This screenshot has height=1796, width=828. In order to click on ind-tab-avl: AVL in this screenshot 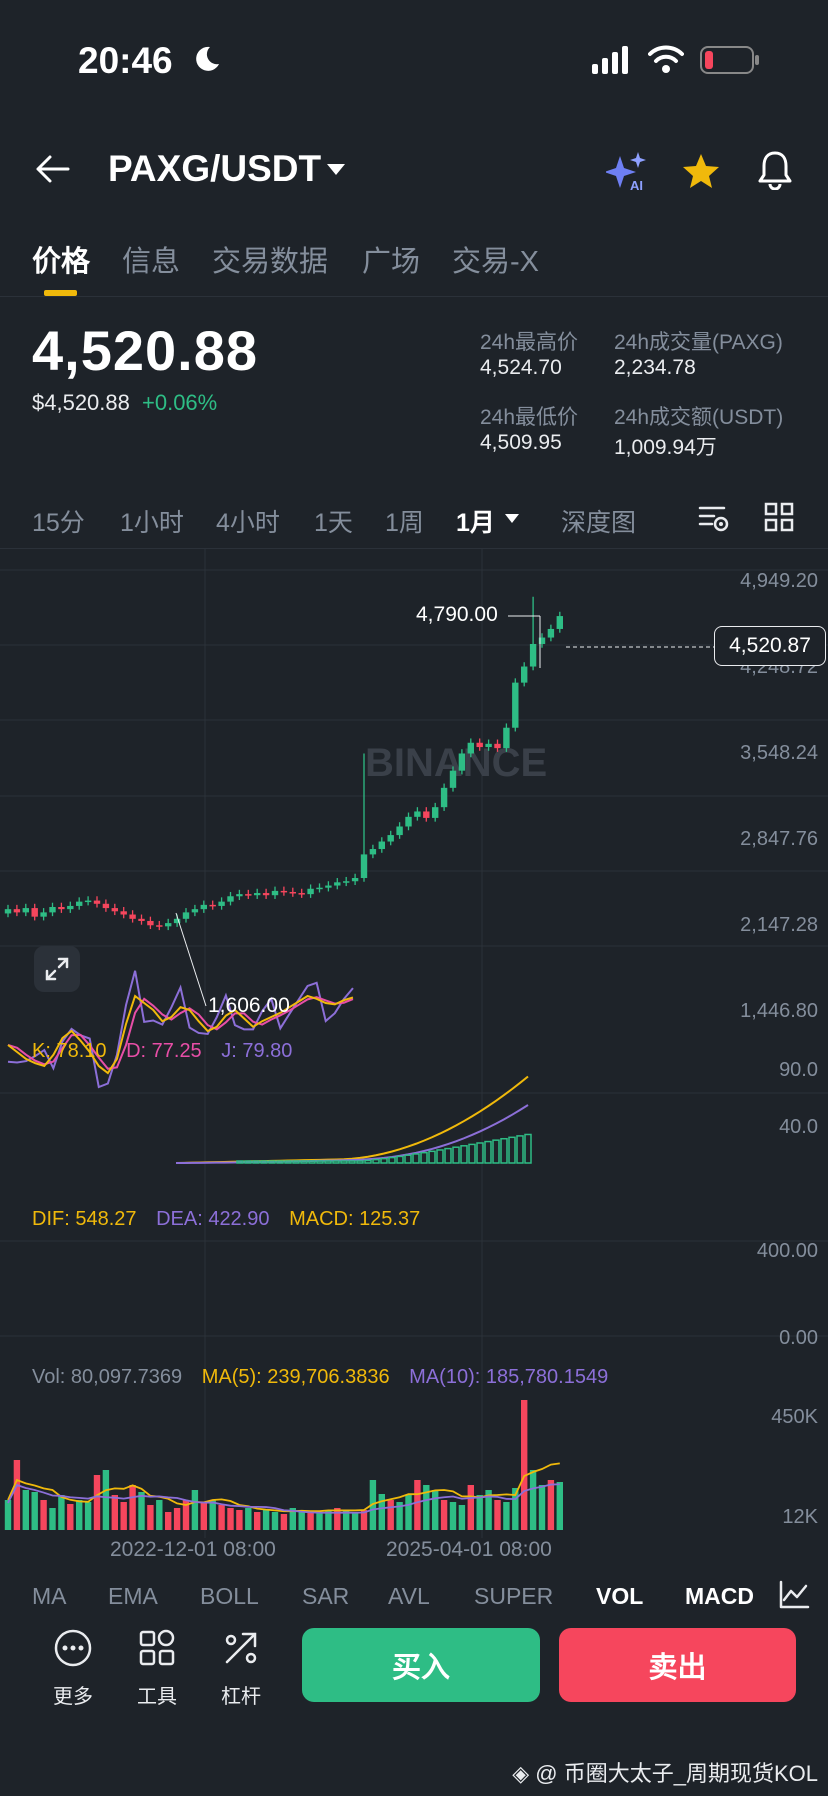, I will do `click(409, 1596)`.